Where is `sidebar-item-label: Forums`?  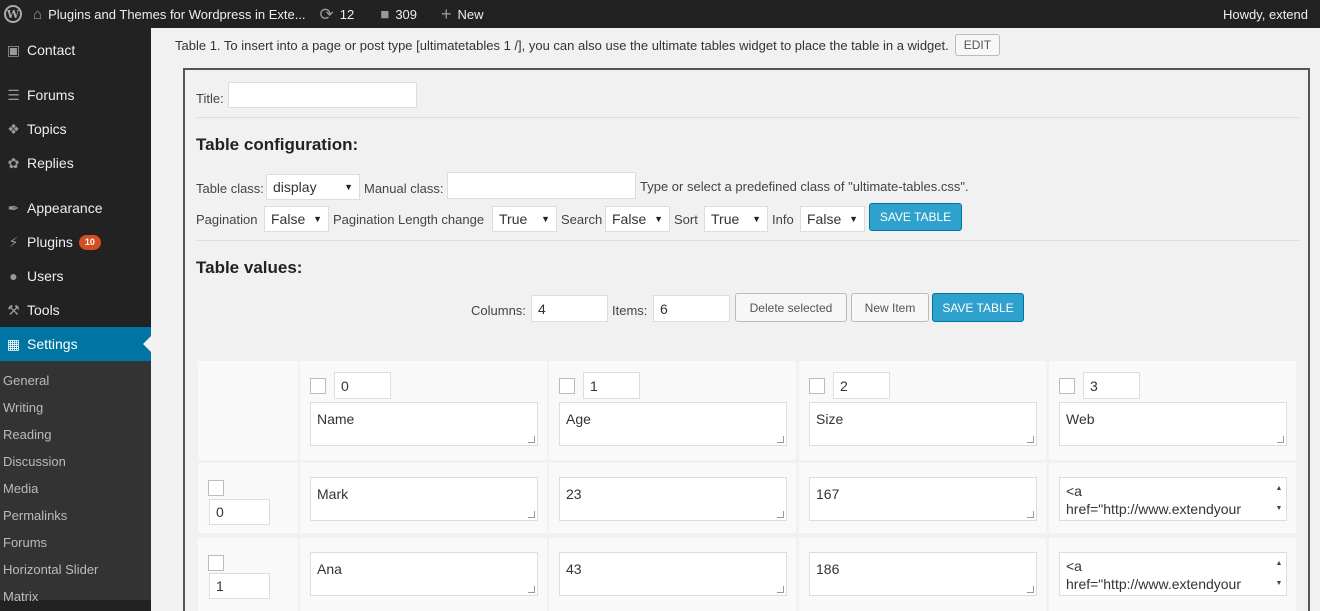
sidebar-item-label: Forums is located at coordinates (51, 95).